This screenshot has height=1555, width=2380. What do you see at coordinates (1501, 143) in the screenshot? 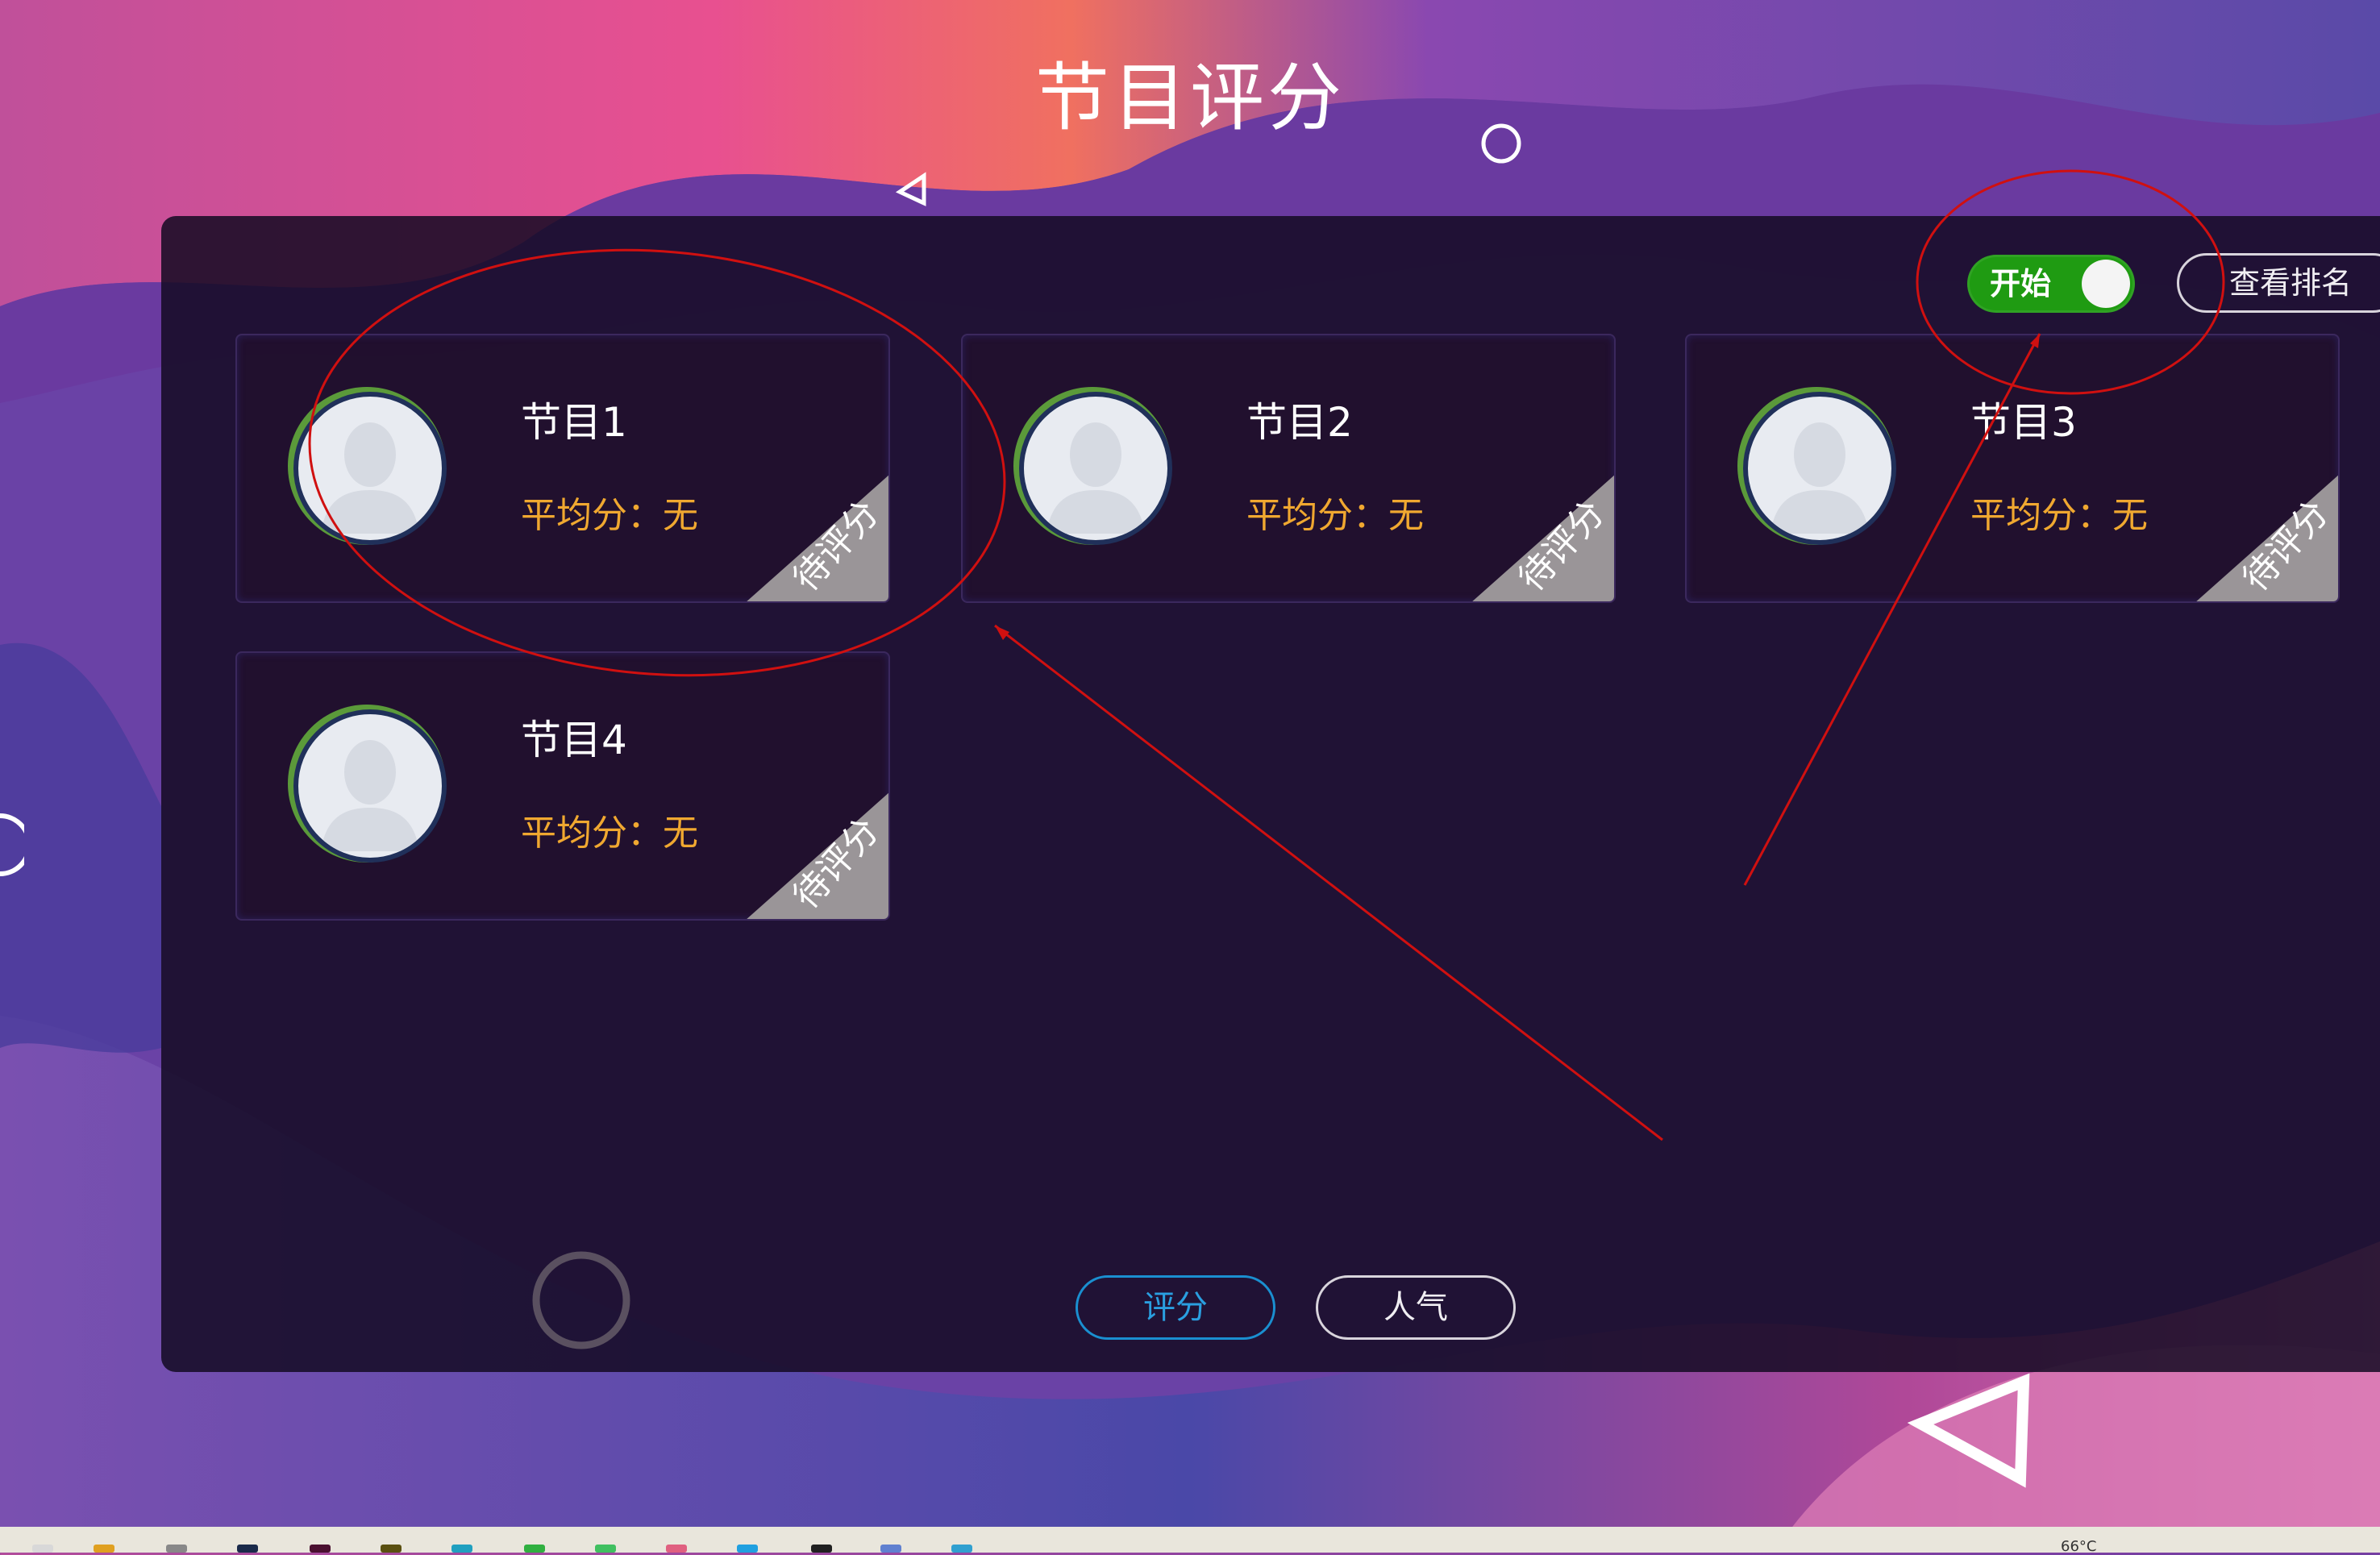
I see `circle-outline-icon` at bounding box center [1501, 143].